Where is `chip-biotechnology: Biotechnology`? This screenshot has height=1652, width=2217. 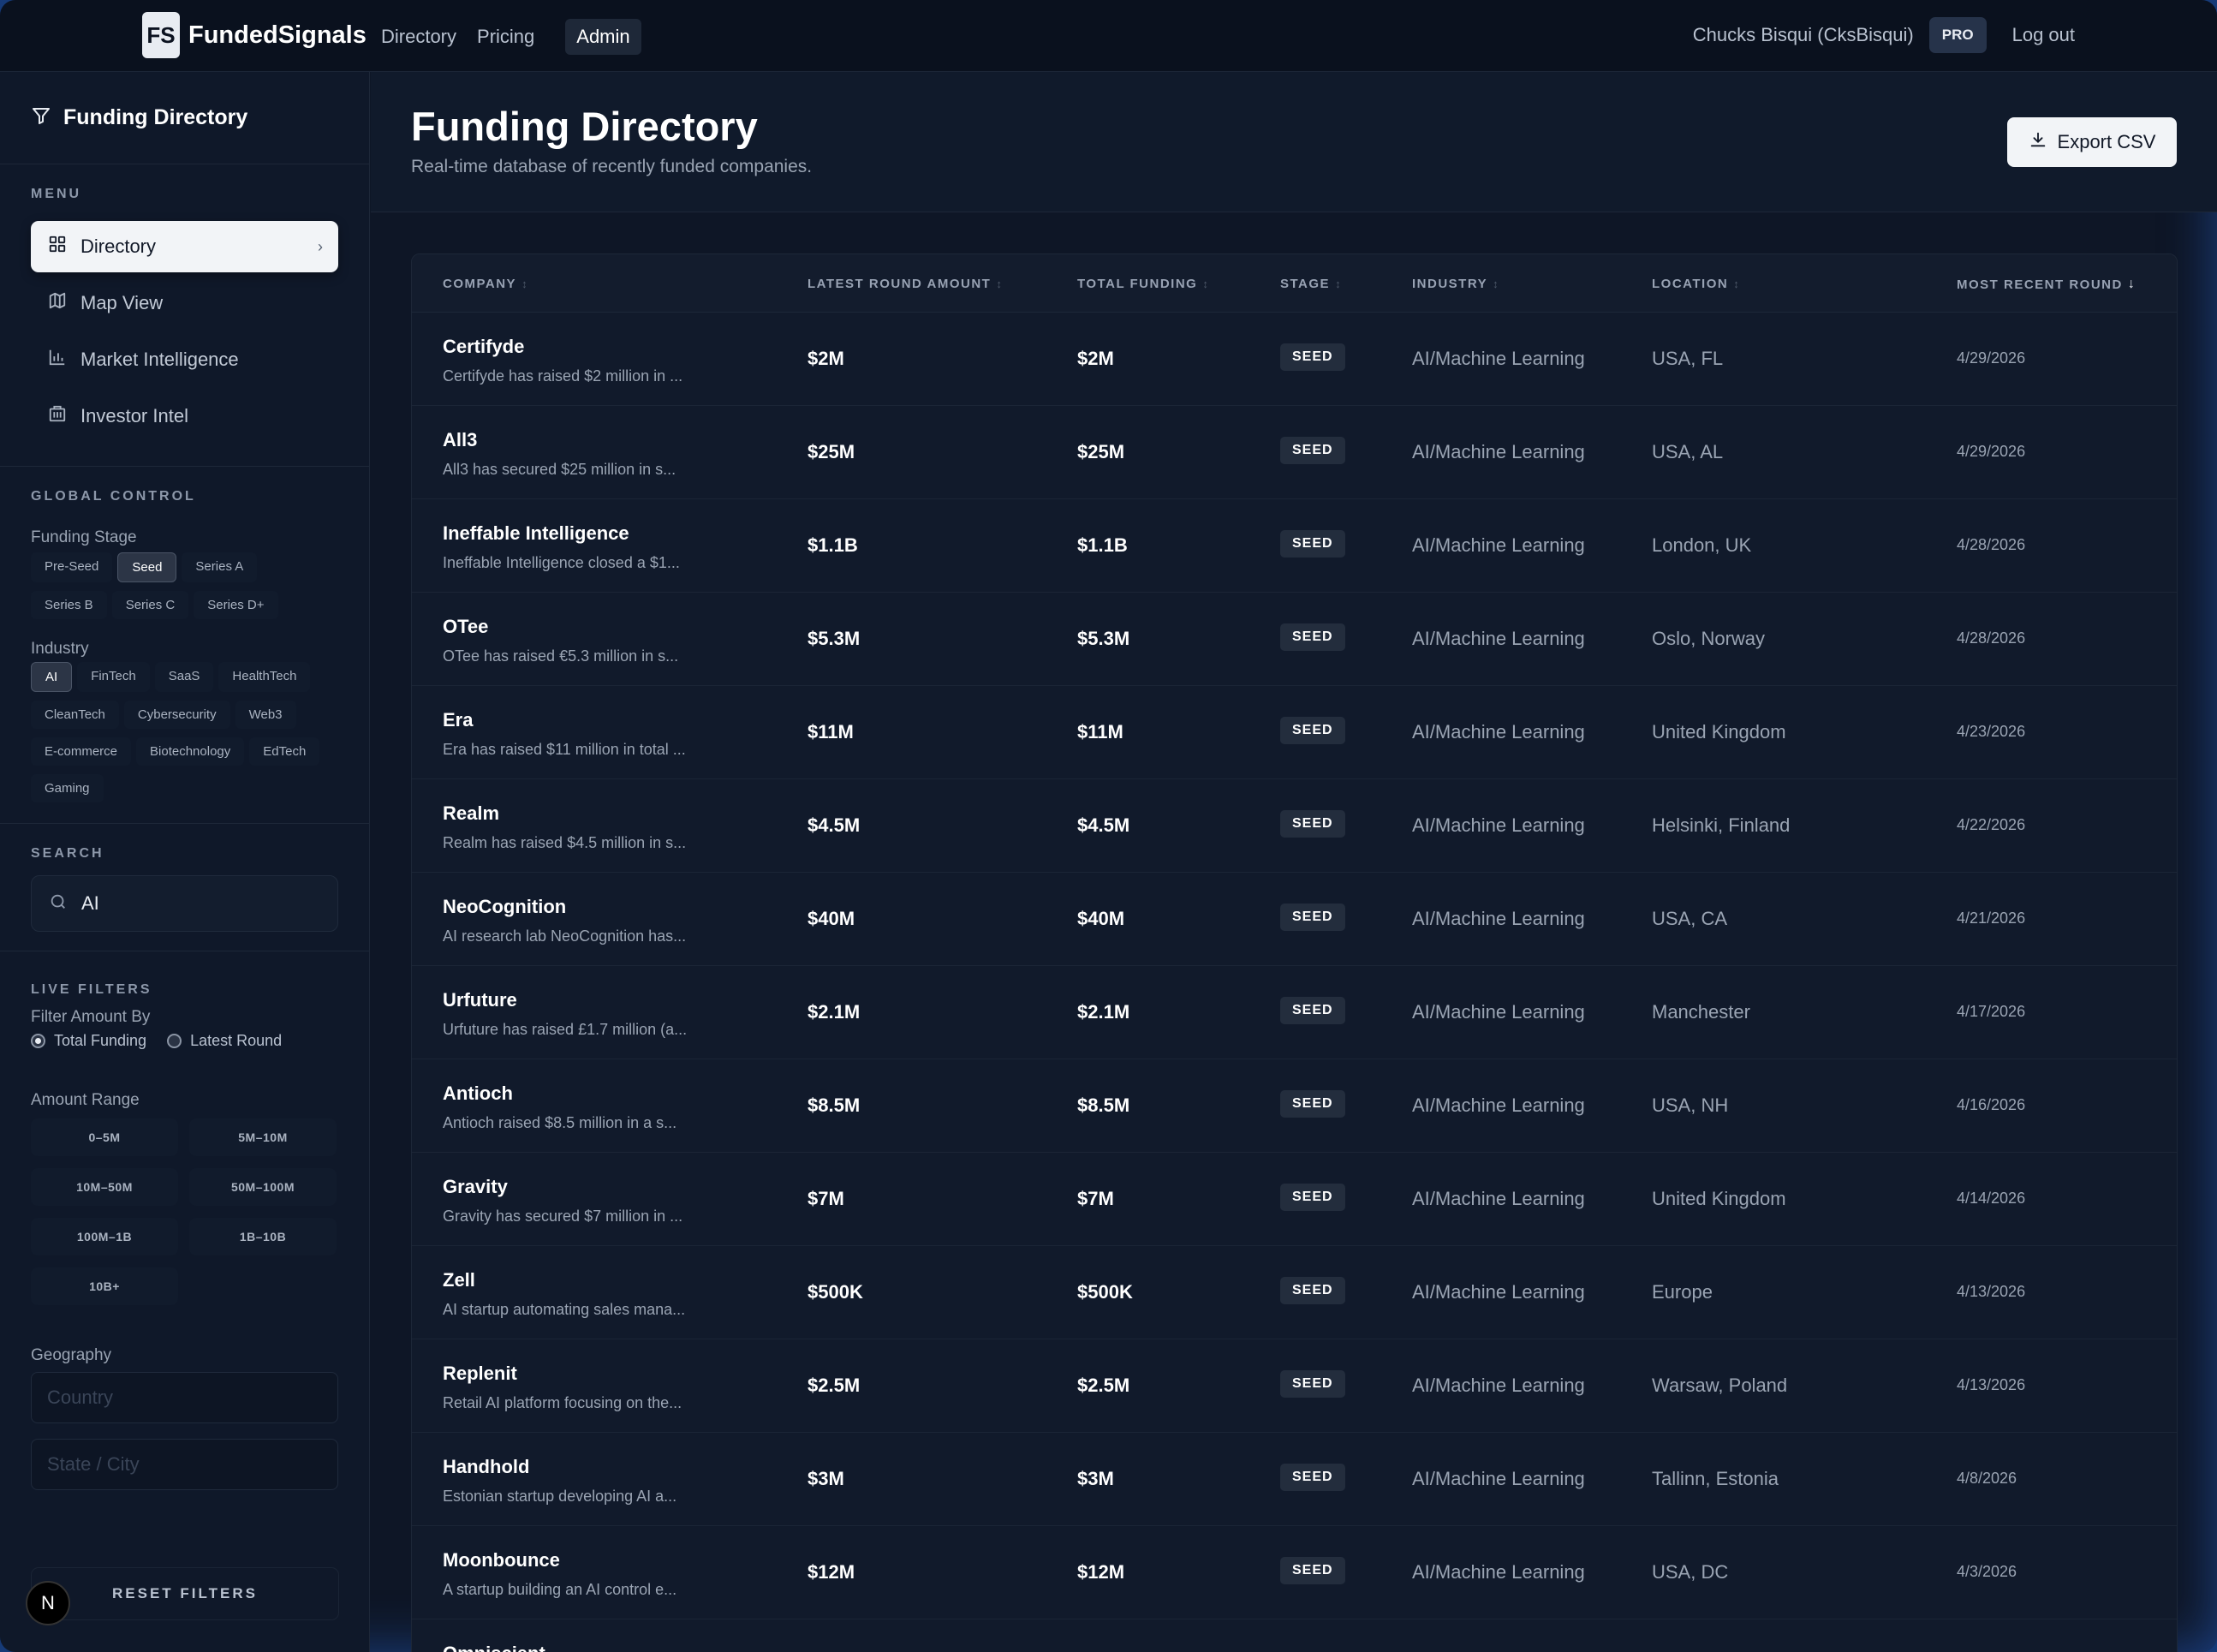
chip-biotechnology: Biotechnology is located at coordinates (190, 751).